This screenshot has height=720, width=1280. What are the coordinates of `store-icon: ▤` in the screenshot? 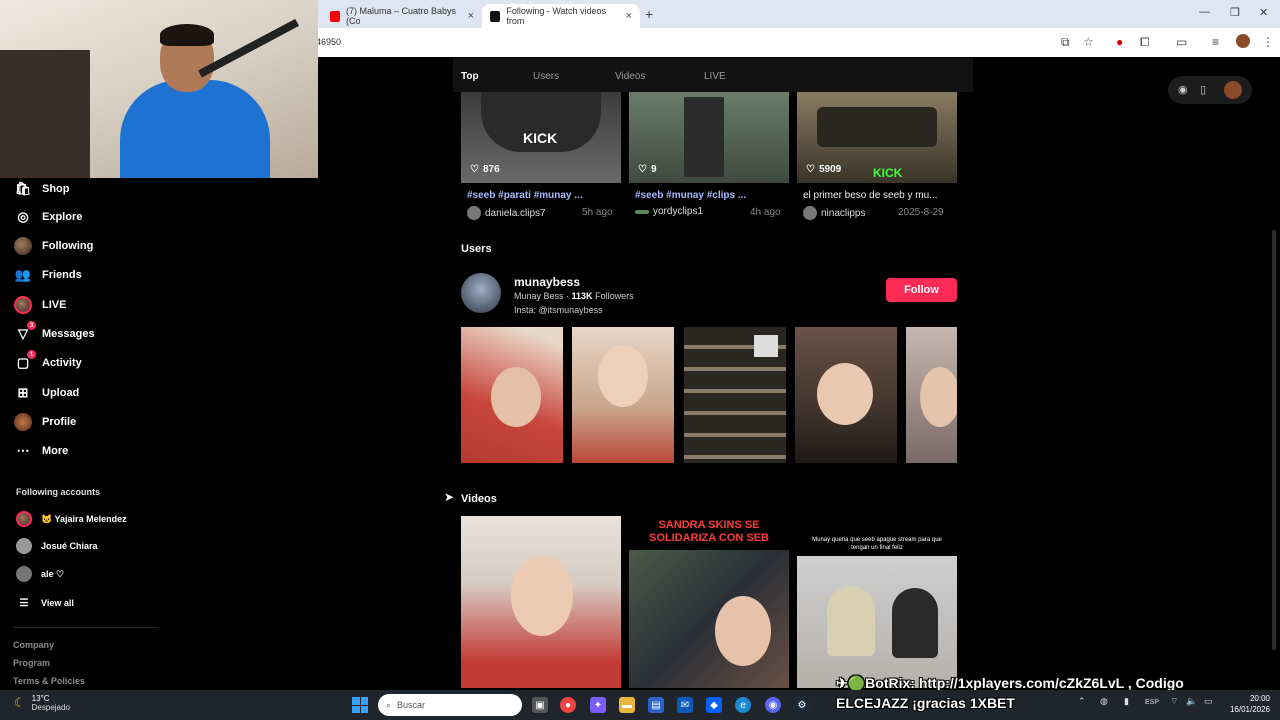 It's located at (656, 705).